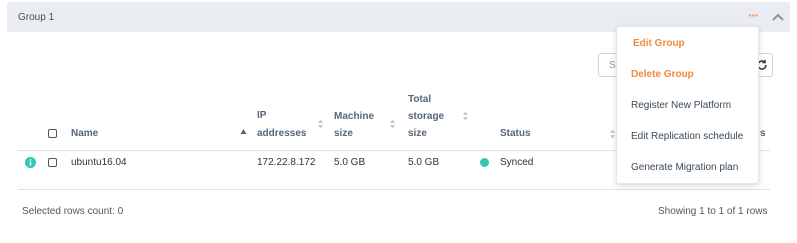 This screenshot has height=243, width=797. What do you see at coordinates (286, 162) in the screenshot?
I see `cell-ip: 172.22.8.172` at bounding box center [286, 162].